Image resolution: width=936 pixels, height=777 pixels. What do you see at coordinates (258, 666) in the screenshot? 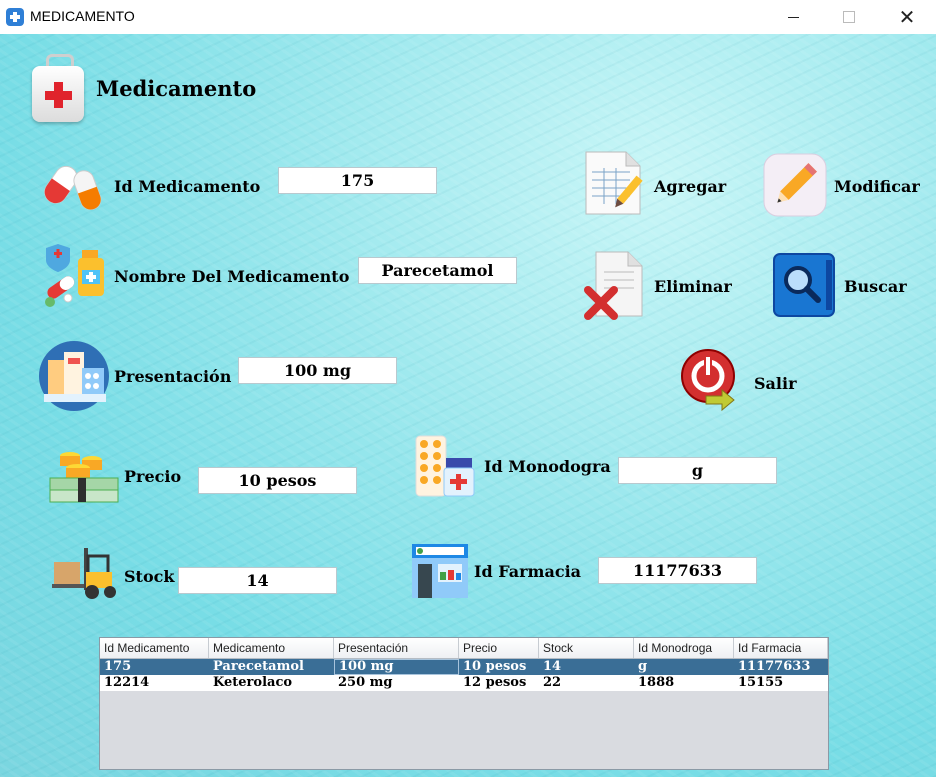
I see `table-cell: Parecetamol` at bounding box center [258, 666].